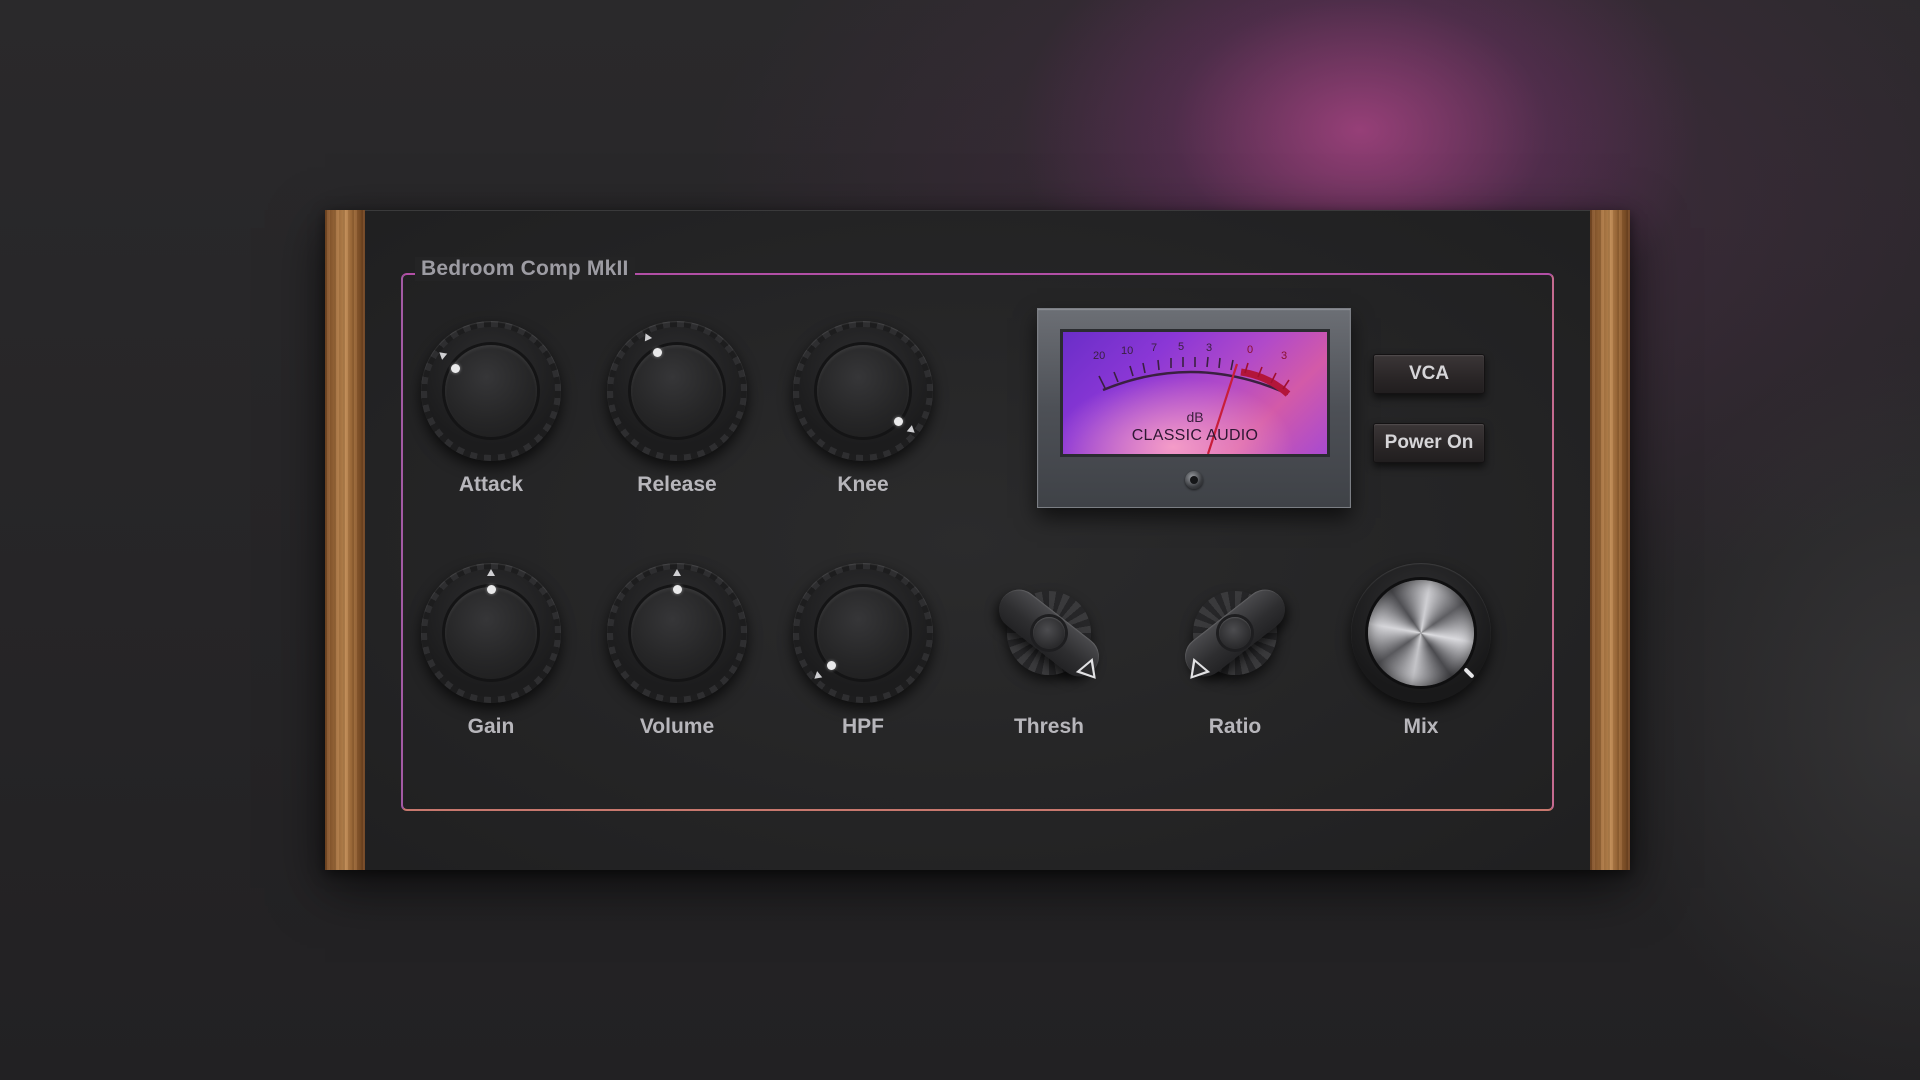  I want to click on right-wood-side-panel, so click(1610, 540).